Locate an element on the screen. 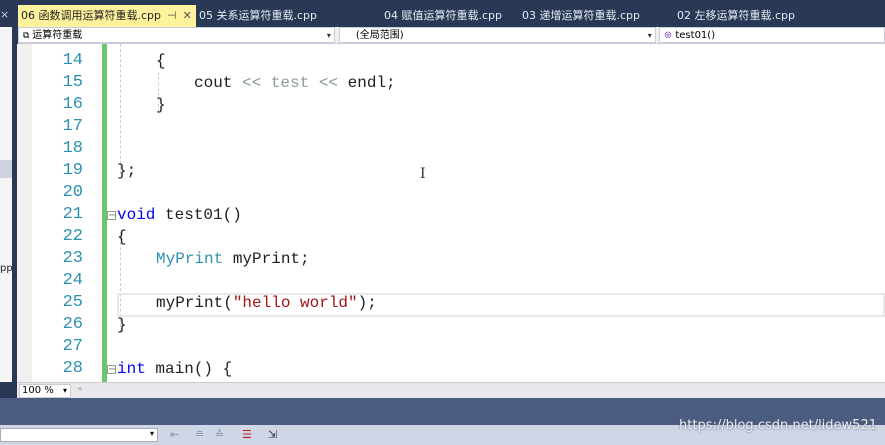 Image resolution: width=885 pixels, height=445 pixels. line-number: 15 is located at coordinates (72, 82).